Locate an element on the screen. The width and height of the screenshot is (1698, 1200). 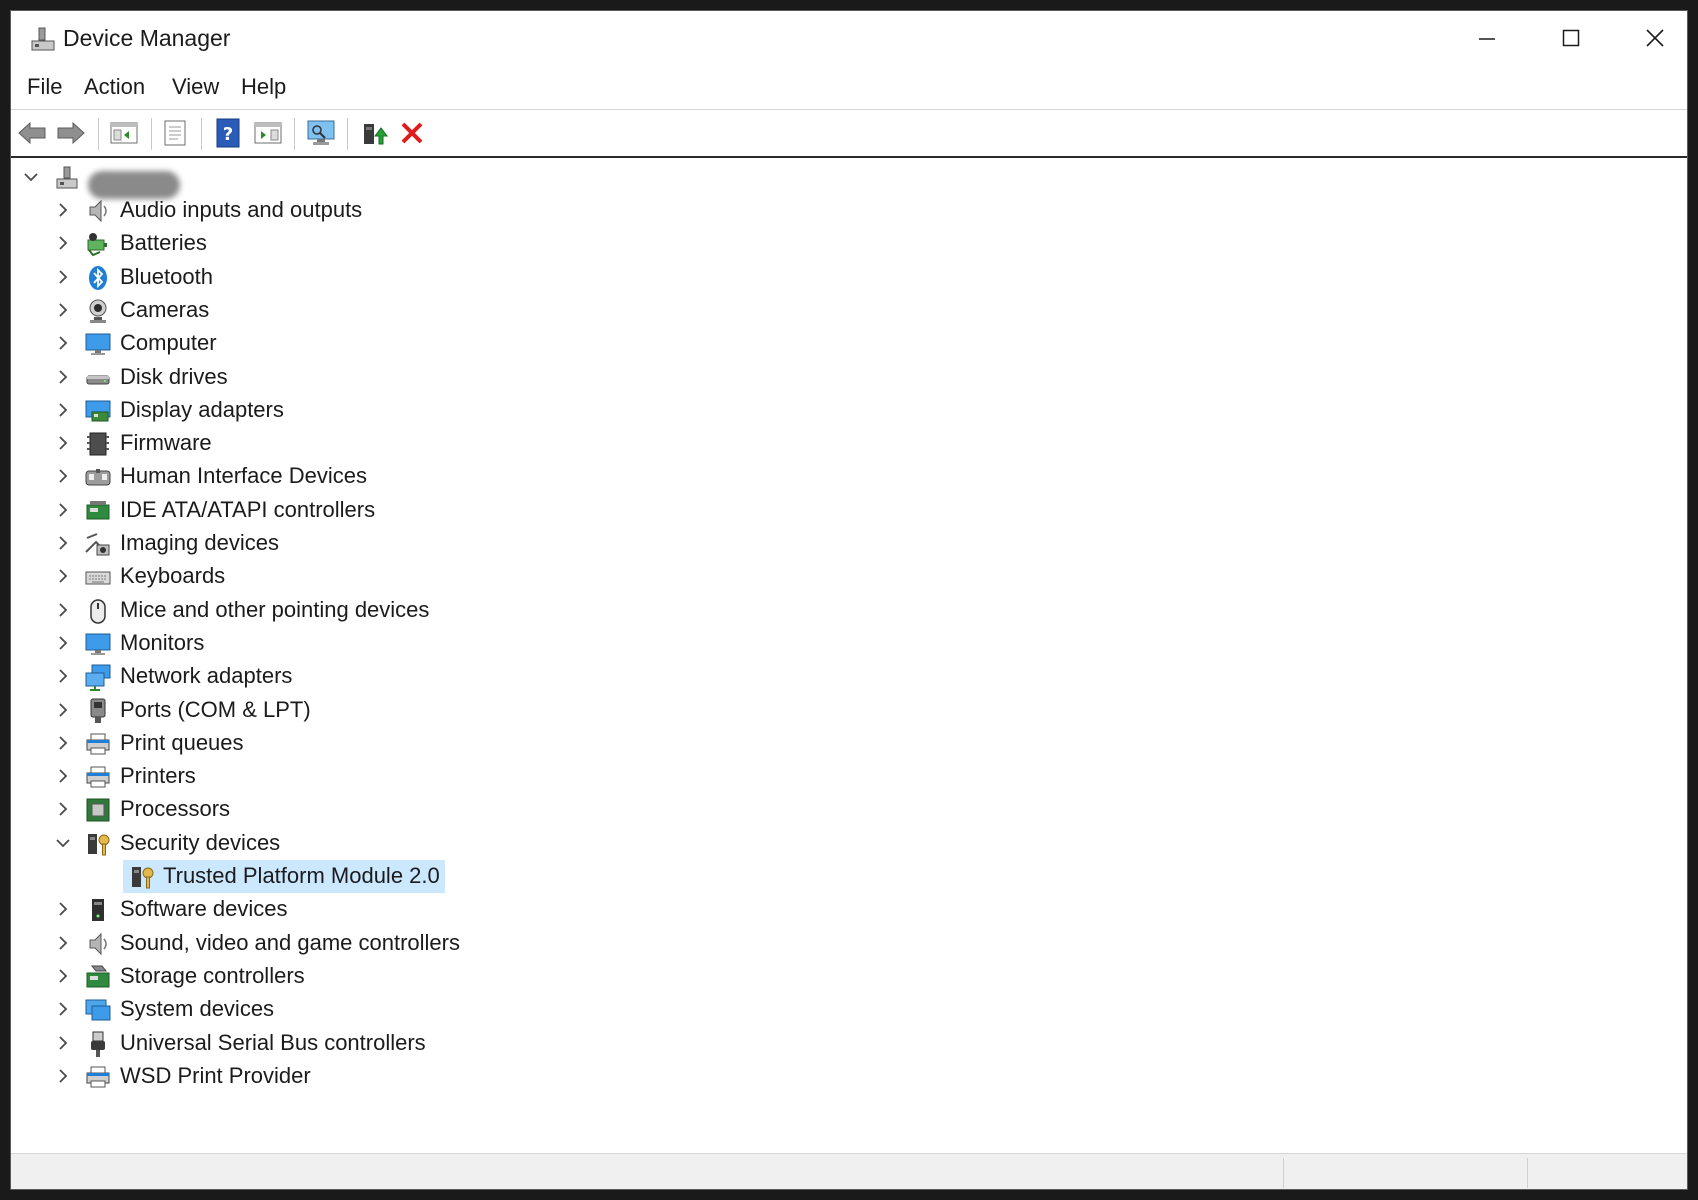
tree-category-node: Mice and other pointing devices is located at coordinates (849, 610).